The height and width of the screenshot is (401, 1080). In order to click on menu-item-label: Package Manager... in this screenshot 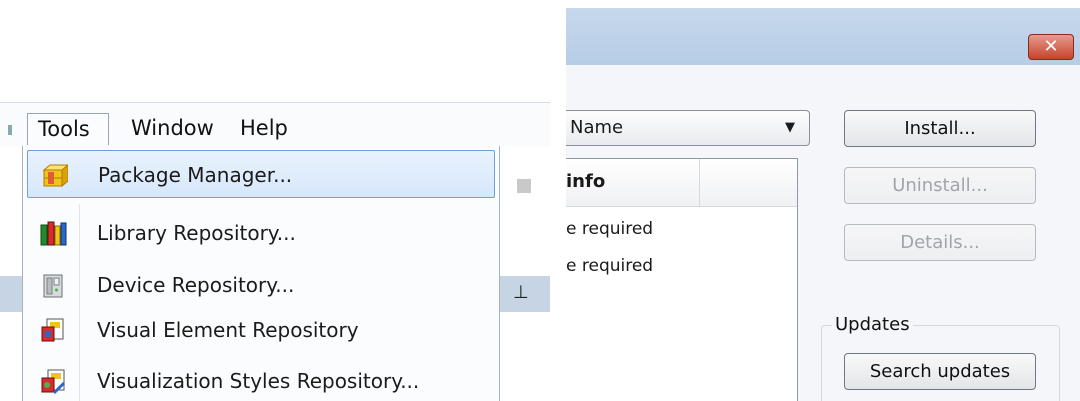, I will do `click(195, 175)`.